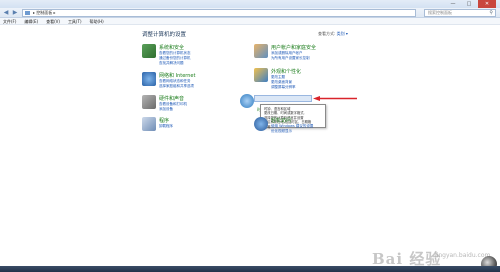 This screenshot has width=500, height=272. Describe the element at coordinates (281, 131) in the screenshot. I see `category-link: 优化视频显示` at that location.